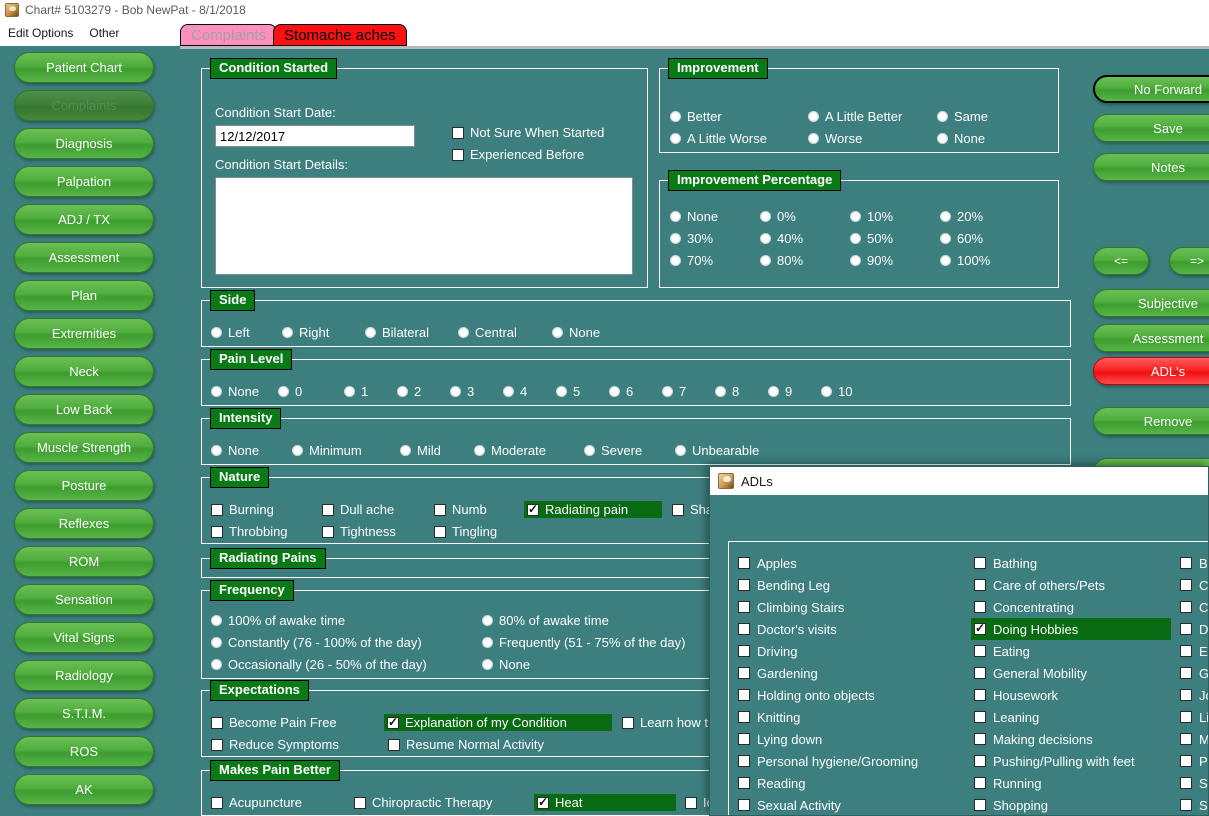  What do you see at coordinates (848, 695) in the screenshot?
I see `adls-item-holding-onto-objects: Holding onto objects` at bounding box center [848, 695].